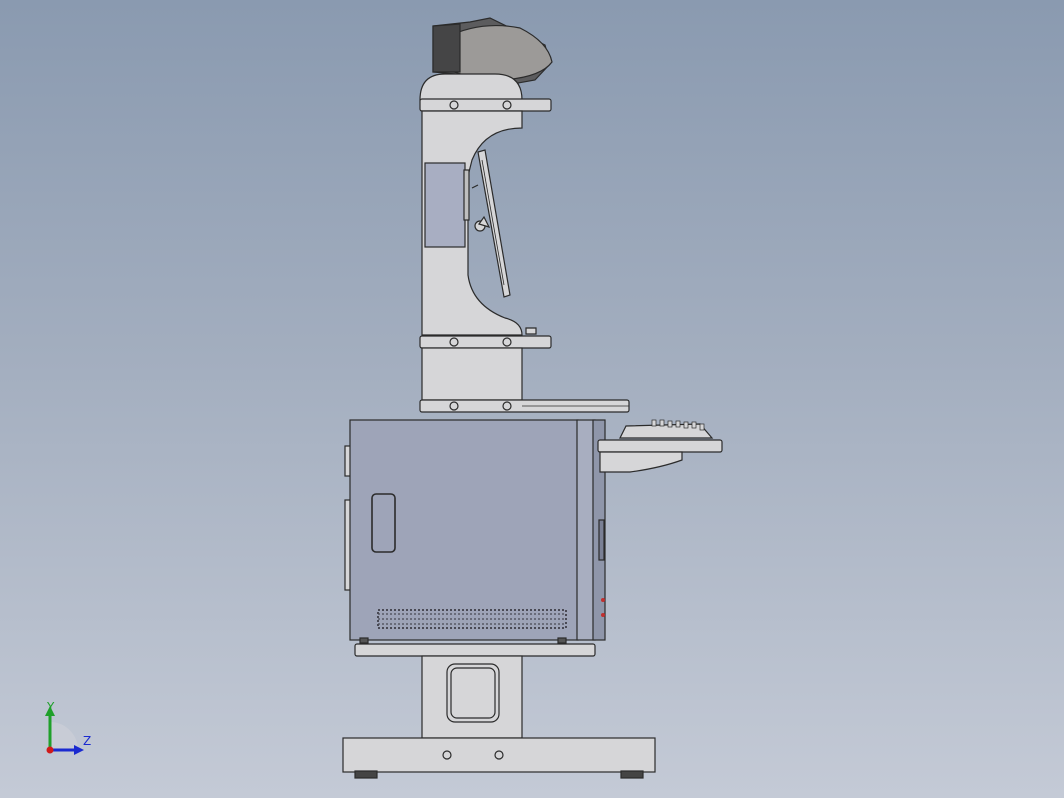 This screenshot has width=1064, height=798. What do you see at coordinates (472, 374) in the screenshot?
I see `column-middle` at bounding box center [472, 374].